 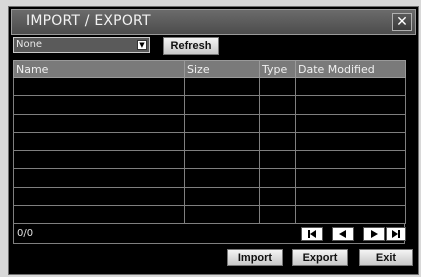 I want to click on export-button: Export, so click(x=320, y=257).